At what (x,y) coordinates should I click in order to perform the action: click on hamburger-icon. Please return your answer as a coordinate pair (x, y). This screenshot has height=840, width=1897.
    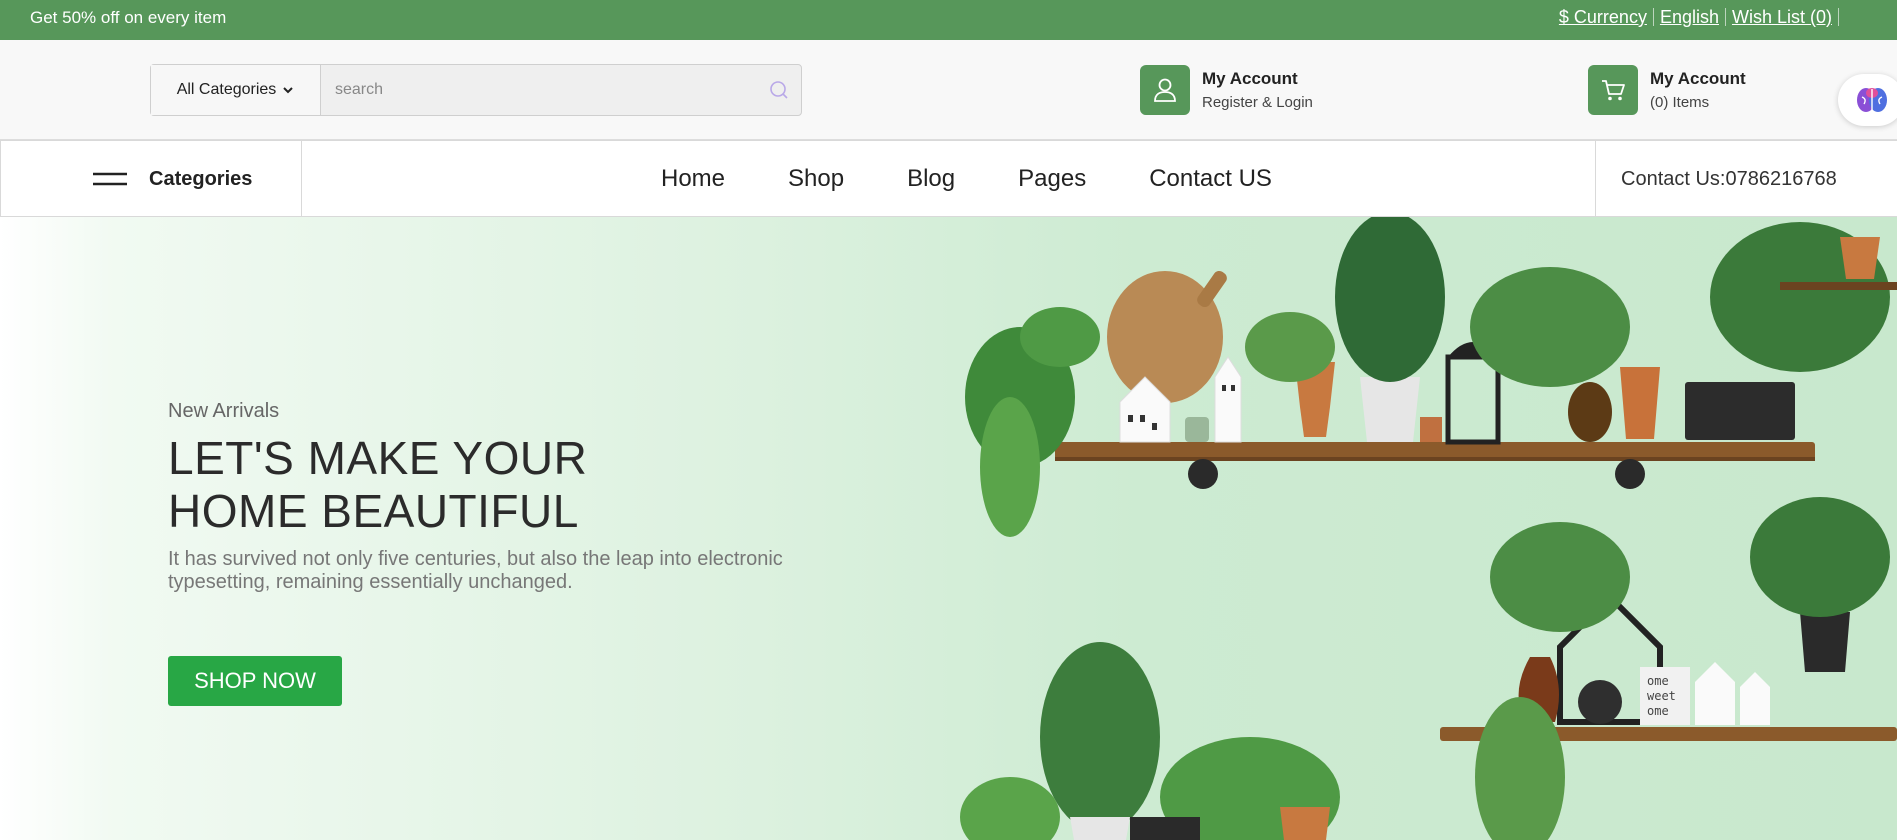
    Looking at the image, I should click on (110, 179).